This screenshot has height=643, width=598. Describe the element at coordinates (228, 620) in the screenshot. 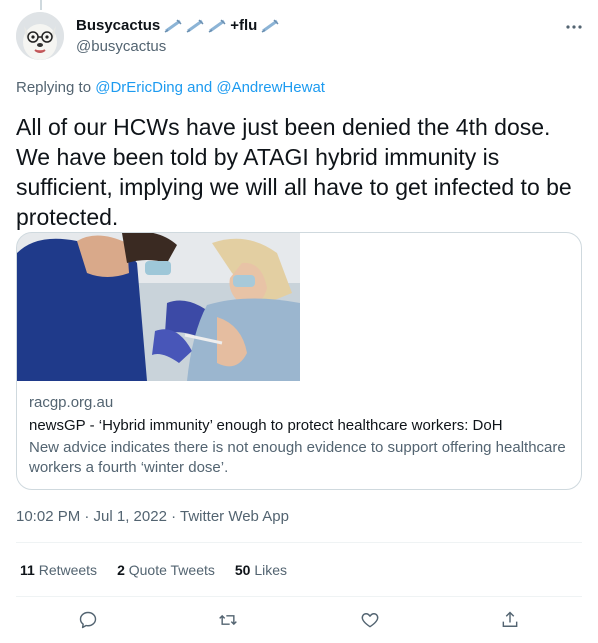

I see `retweet-icon` at that location.